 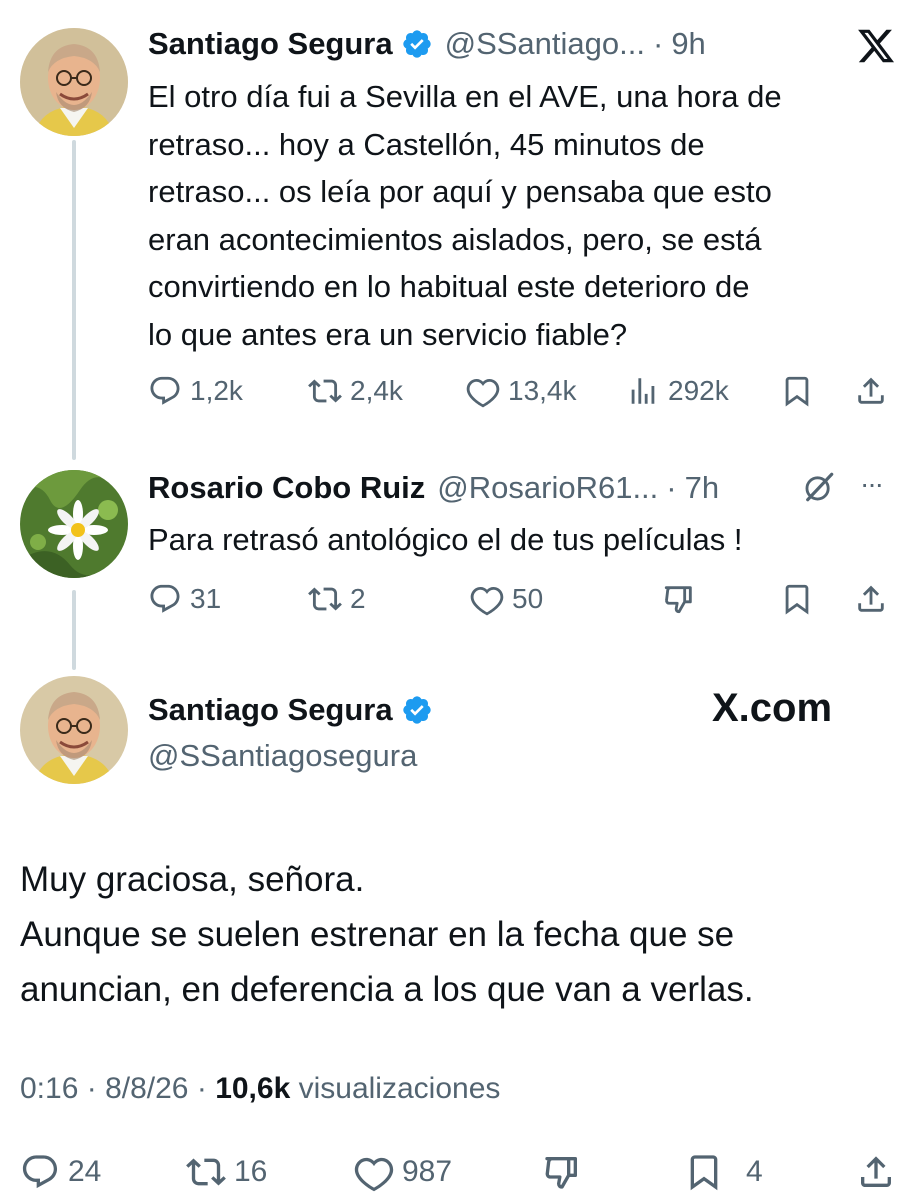 I want to click on xcom-watermark-text: X.com, so click(x=772, y=708).